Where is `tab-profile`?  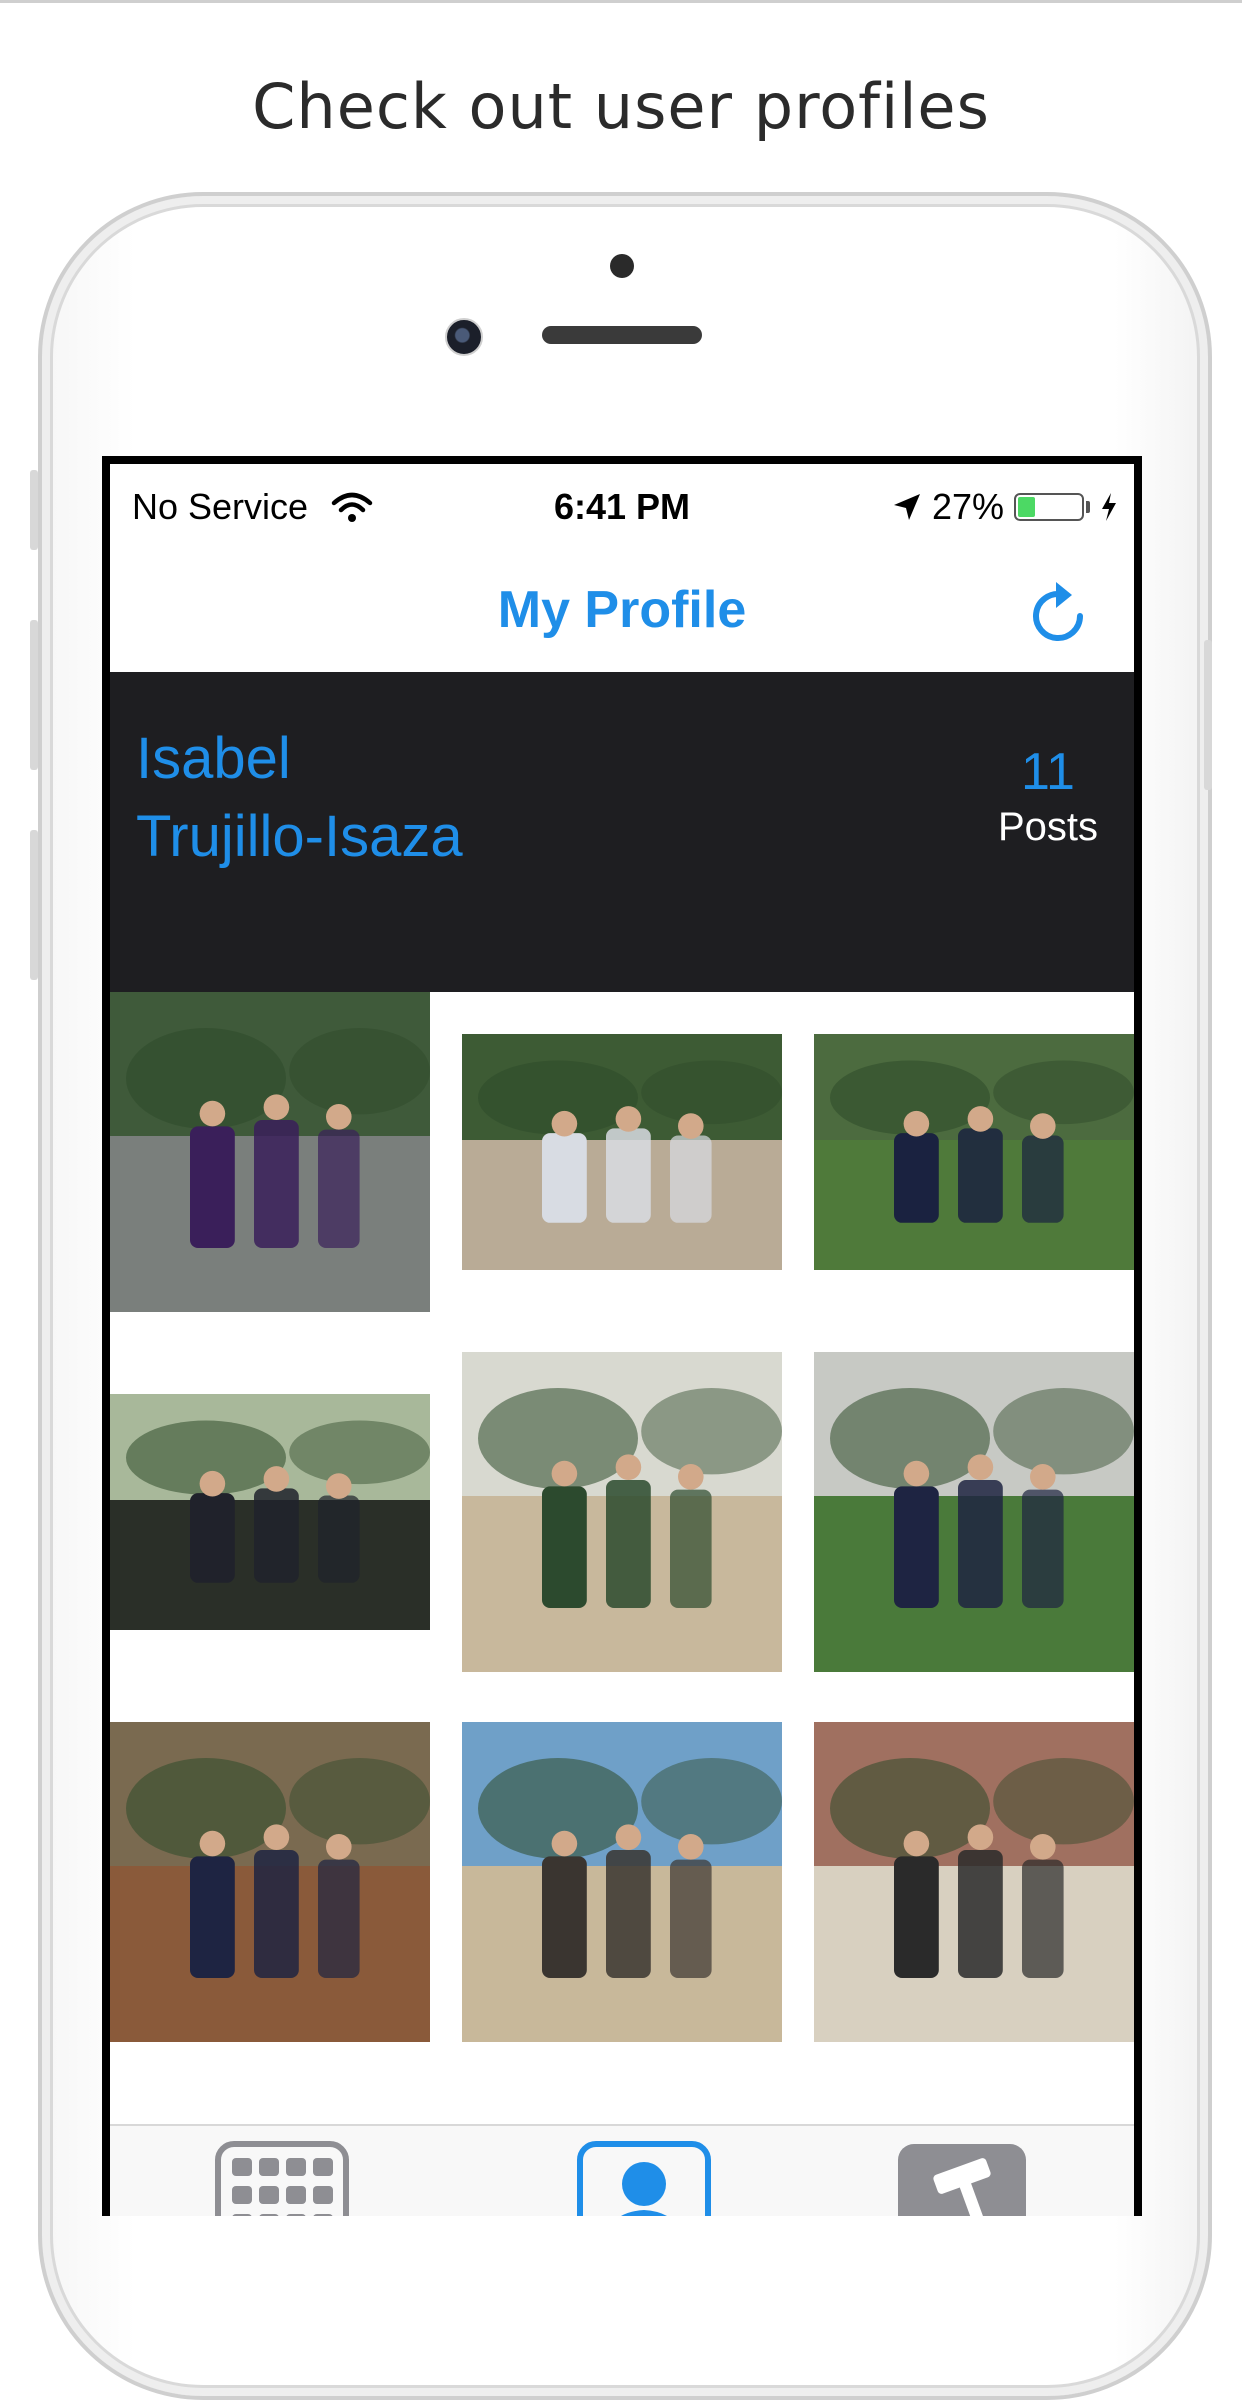
tab-profile is located at coordinates (644, 2178).